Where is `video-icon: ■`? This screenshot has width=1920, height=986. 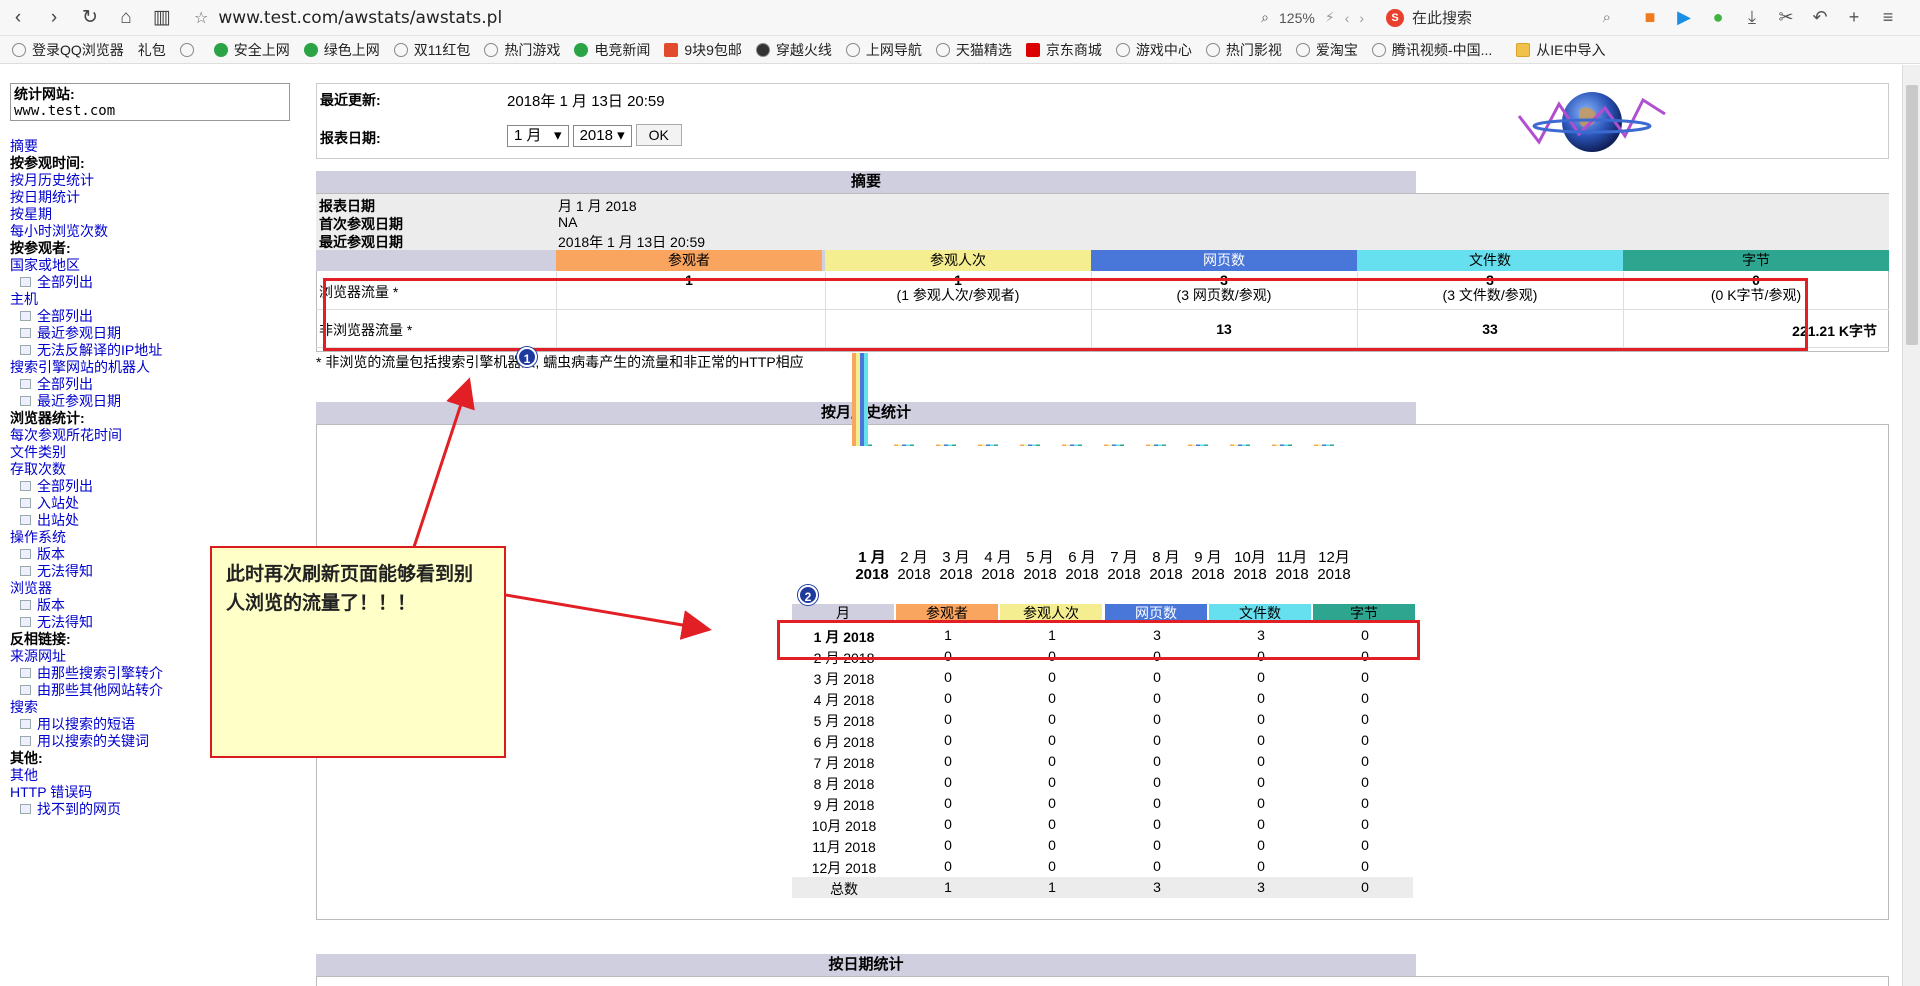
video-icon: ■ is located at coordinates (1650, 18).